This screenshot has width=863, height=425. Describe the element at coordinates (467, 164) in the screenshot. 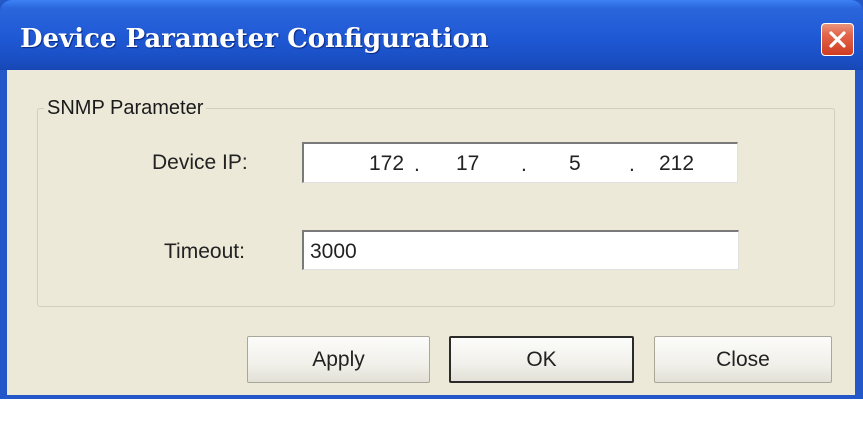

I see `ip-octet-2: 17` at that location.